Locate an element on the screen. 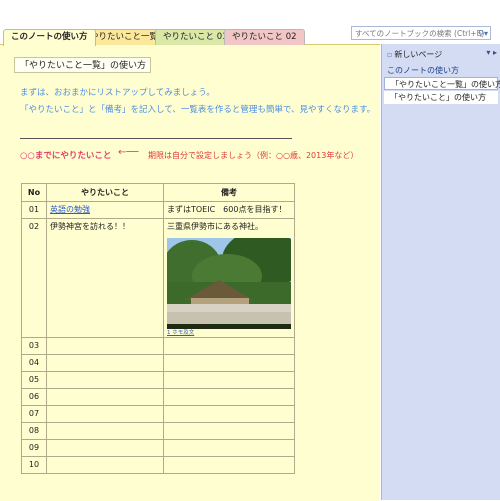 Image resolution: width=500 pixels, height=501 pixels. row-number: 09 is located at coordinates (34, 448).